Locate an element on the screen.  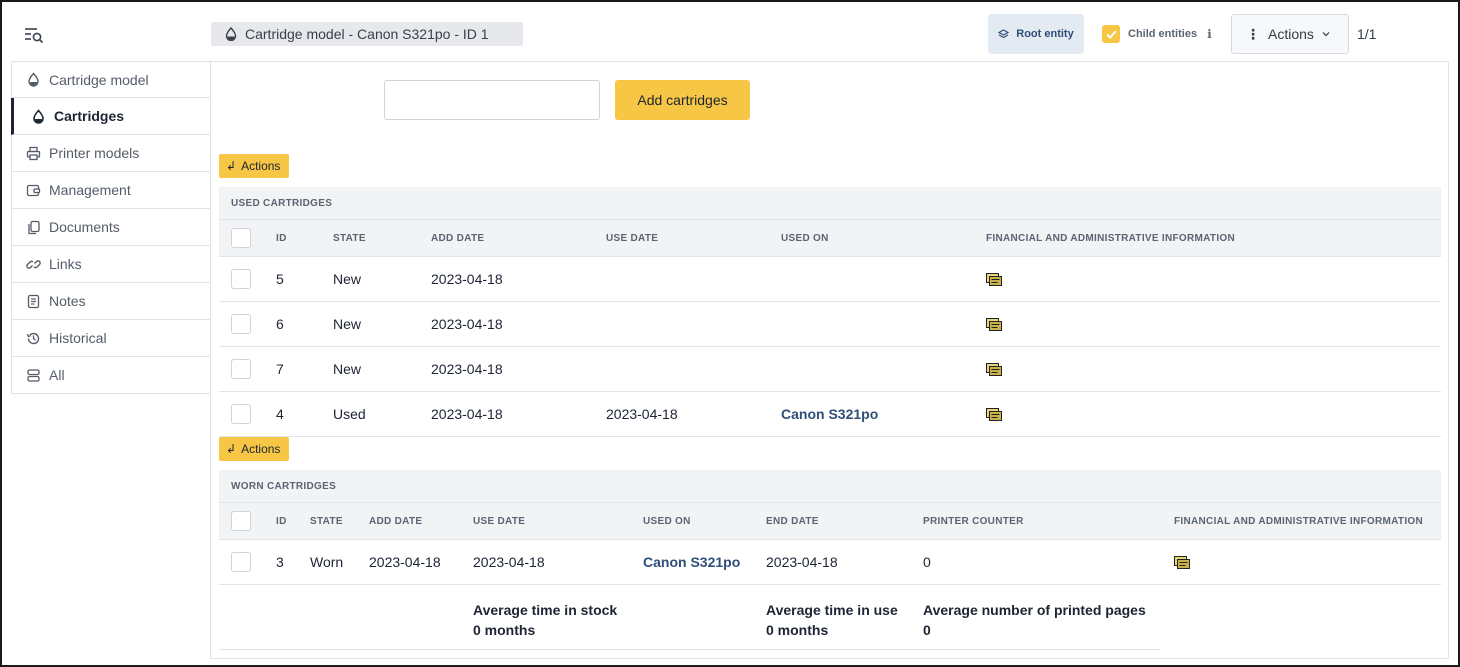
worn-cartridges-caption: WORN CARTRIDGES is located at coordinates (830, 486).